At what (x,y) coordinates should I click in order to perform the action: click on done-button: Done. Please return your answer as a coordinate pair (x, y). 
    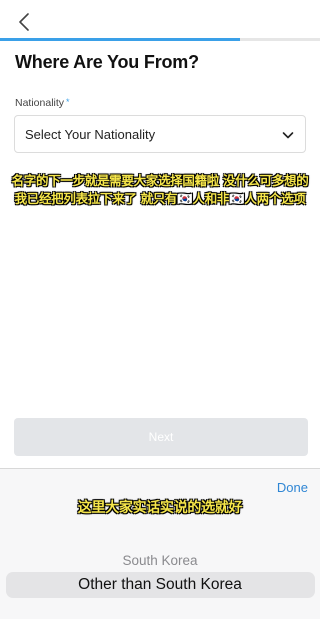
    Looking at the image, I should click on (292, 487).